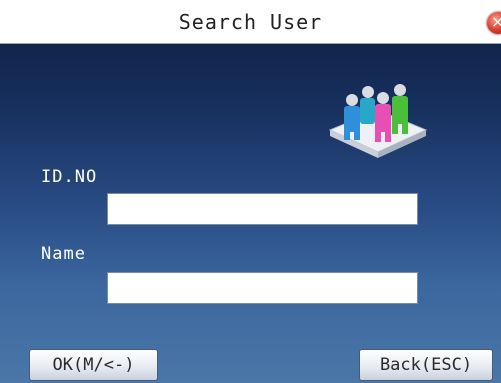 The width and height of the screenshot is (501, 383). I want to click on back-button: Back(ESC), so click(426, 365).